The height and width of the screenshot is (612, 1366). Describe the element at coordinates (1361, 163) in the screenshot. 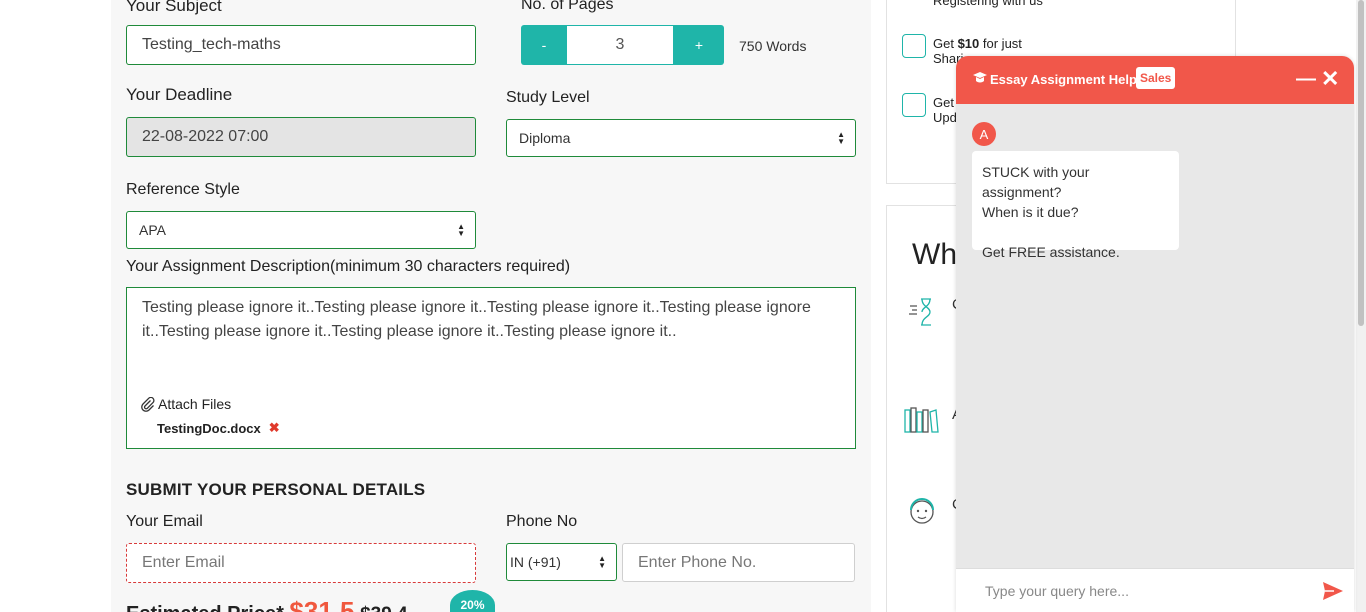

I see `scrollbar-thumb` at that location.